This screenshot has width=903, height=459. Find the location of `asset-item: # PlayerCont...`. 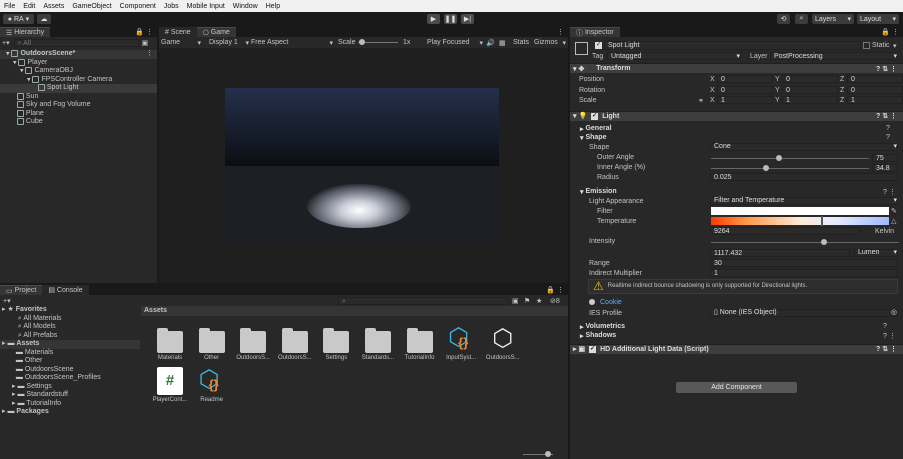

asset-item: # PlayerCont... is located at coordinates (170, 383).